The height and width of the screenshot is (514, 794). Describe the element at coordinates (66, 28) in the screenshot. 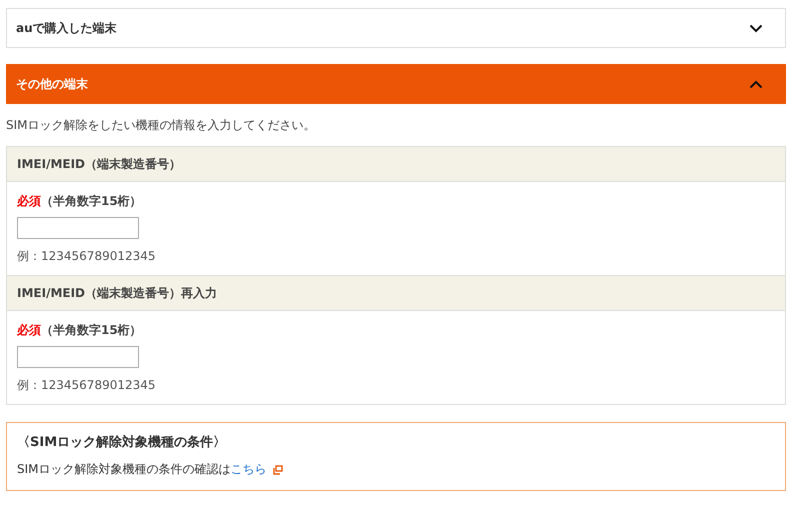

I see `accordion-title: auで購入した端末` at that location.